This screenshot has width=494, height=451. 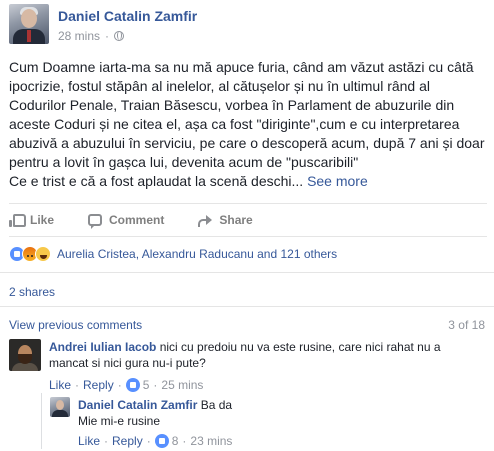 I want to click on share-arrow-icon, so click(x=205, y=220).